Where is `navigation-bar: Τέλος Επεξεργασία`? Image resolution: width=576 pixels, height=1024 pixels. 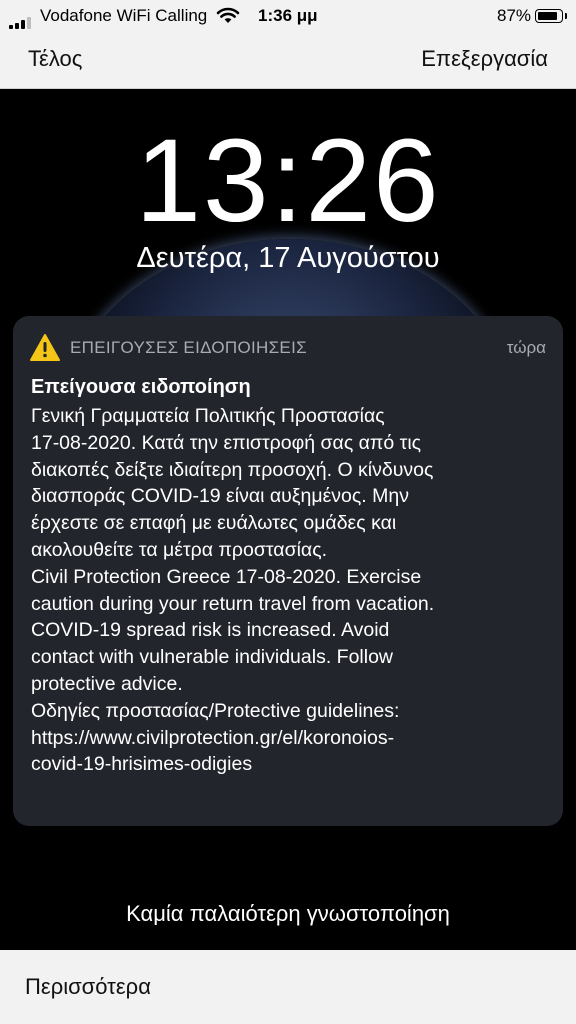
navigation-bar: Τέλος Επεξεργασία is located at coordinates (288, 60).